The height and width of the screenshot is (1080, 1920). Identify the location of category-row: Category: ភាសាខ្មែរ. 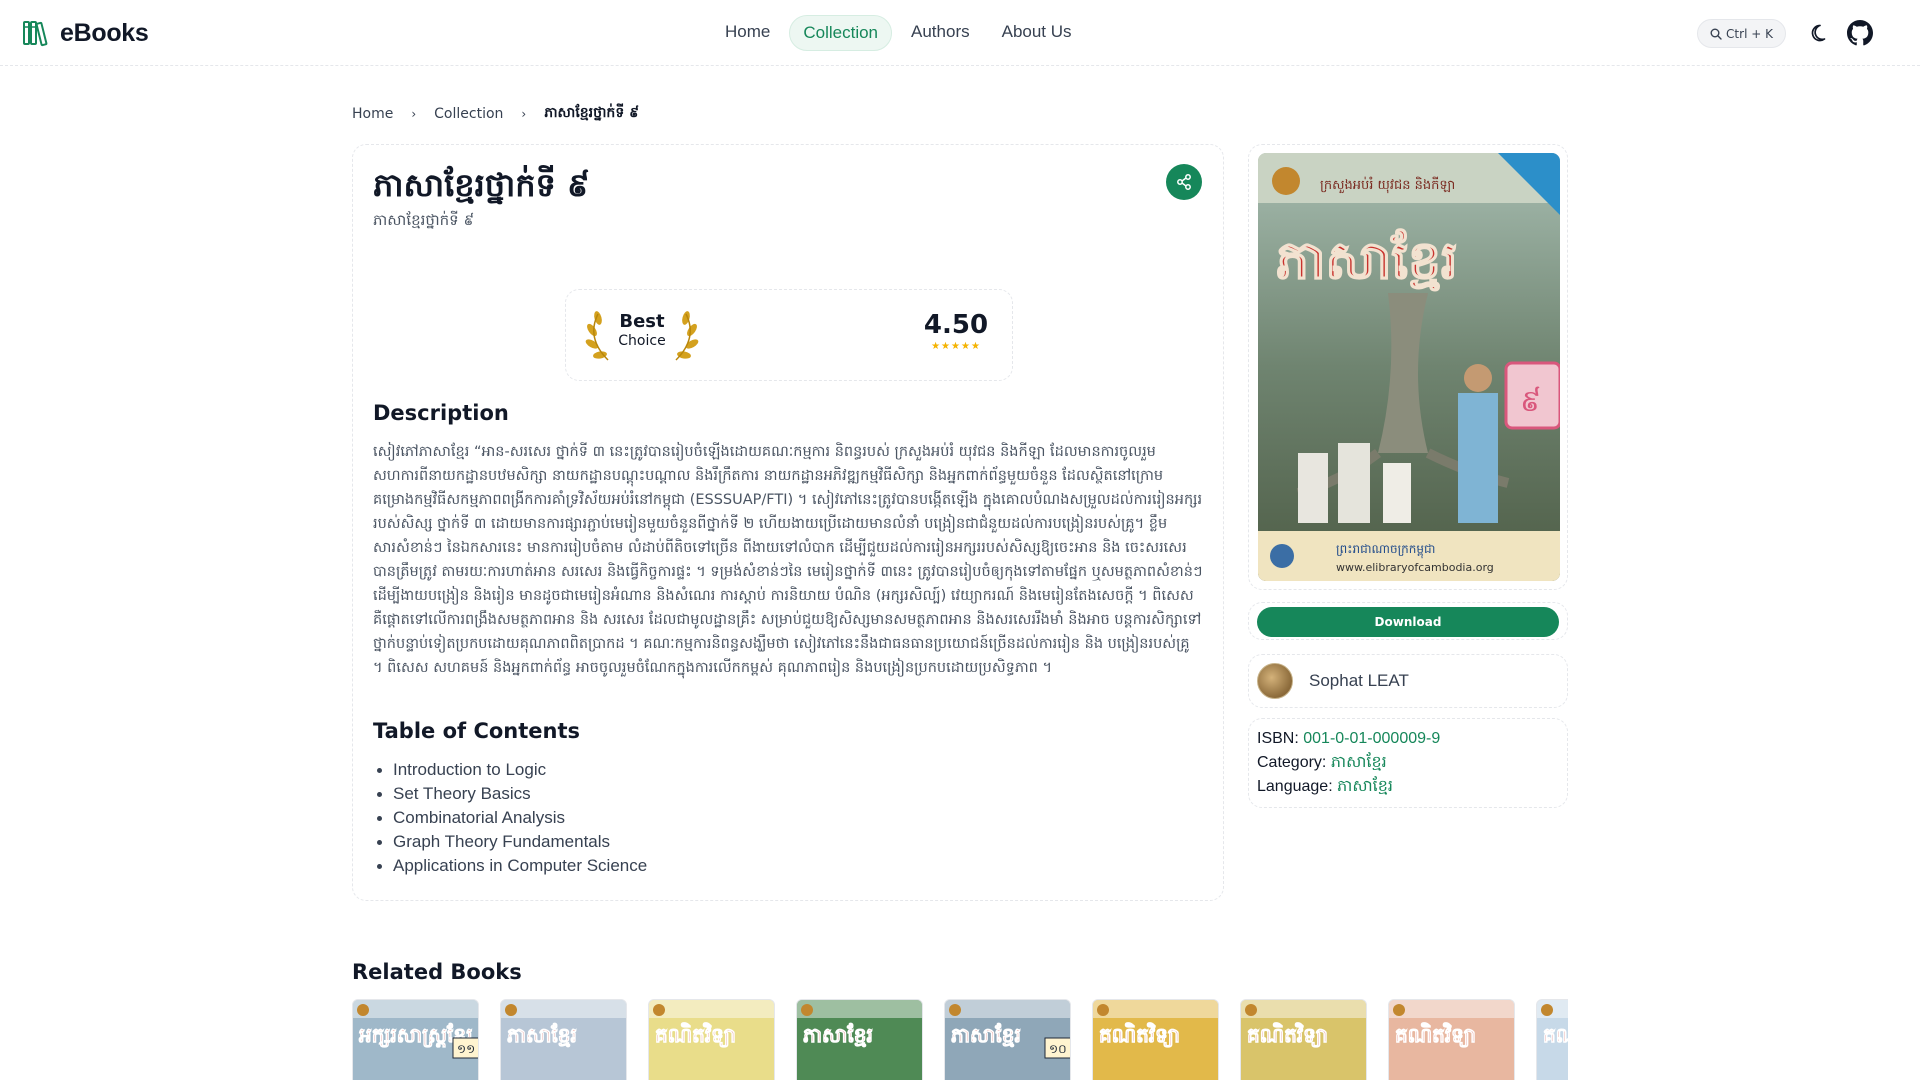
(1408, 763).